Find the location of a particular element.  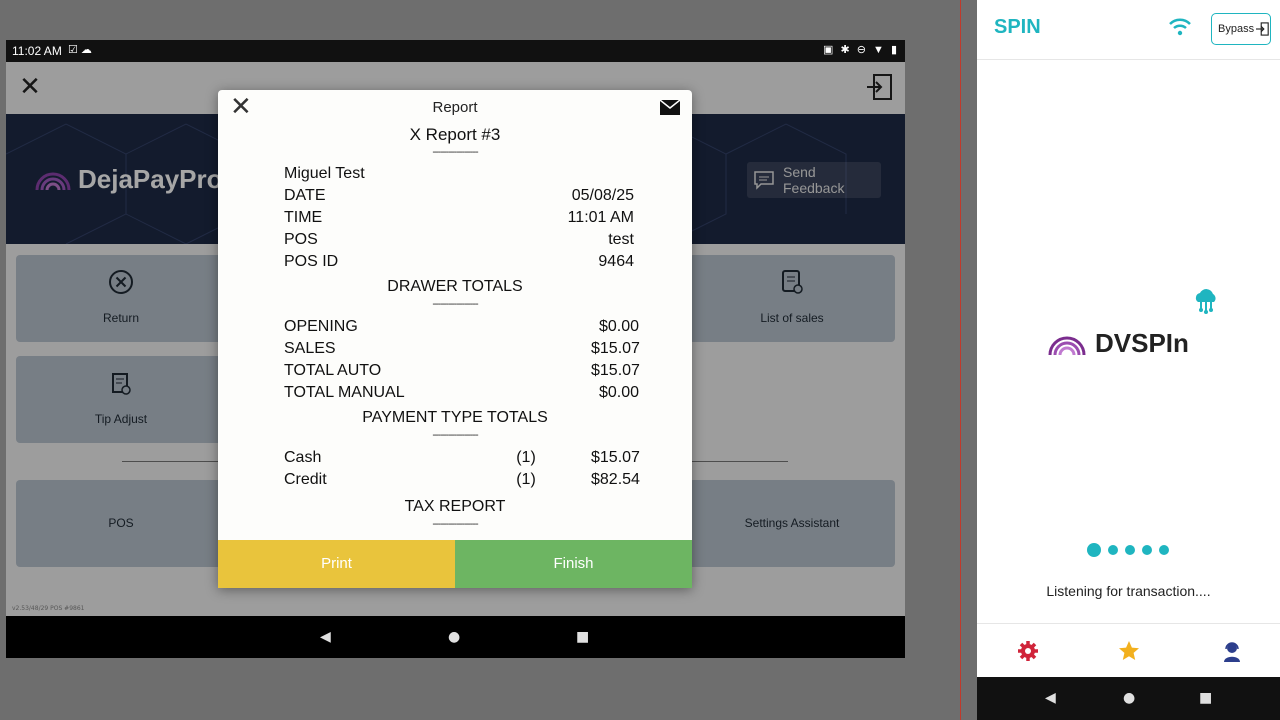

row-value: test is located at coordinates (621, 239).